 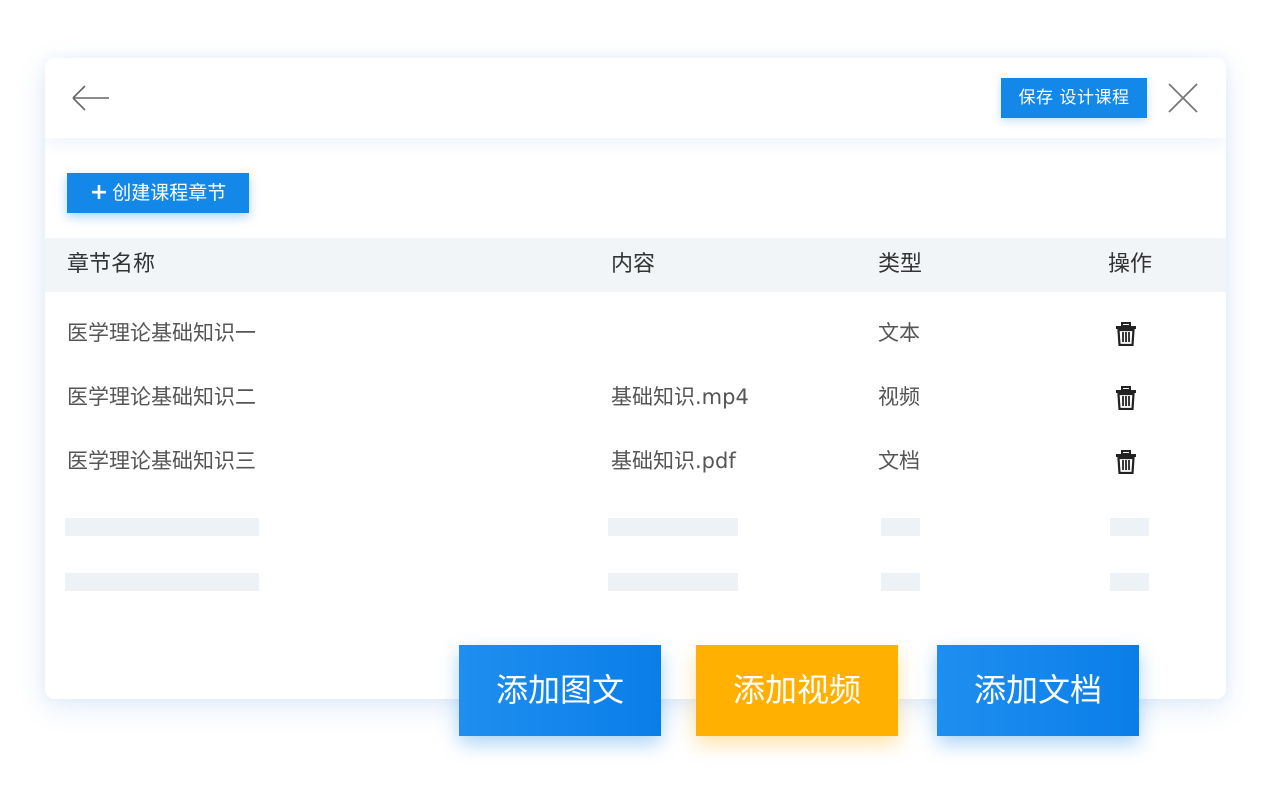 I want to click on column-header-content: 内容, so click(x=633, y=264).